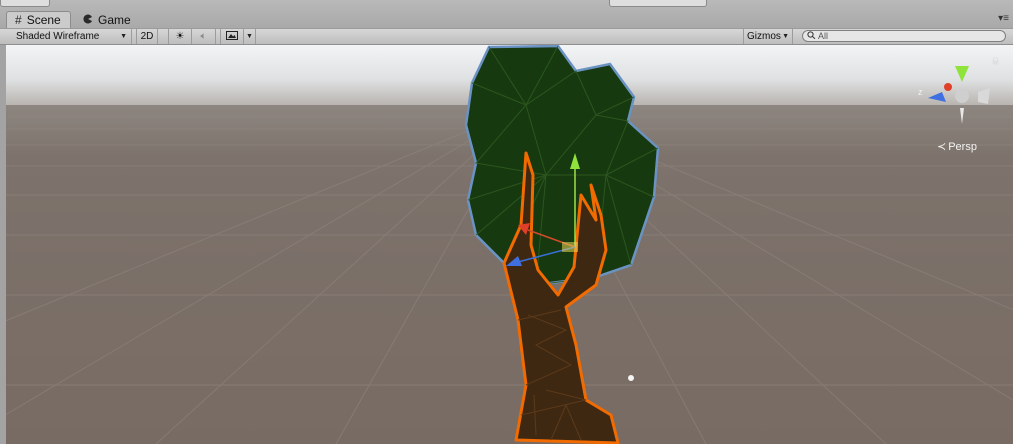  Describe the element at coordinates (43, 20) in the screenshot. I see `tab-scene-label: Scene` at that location.